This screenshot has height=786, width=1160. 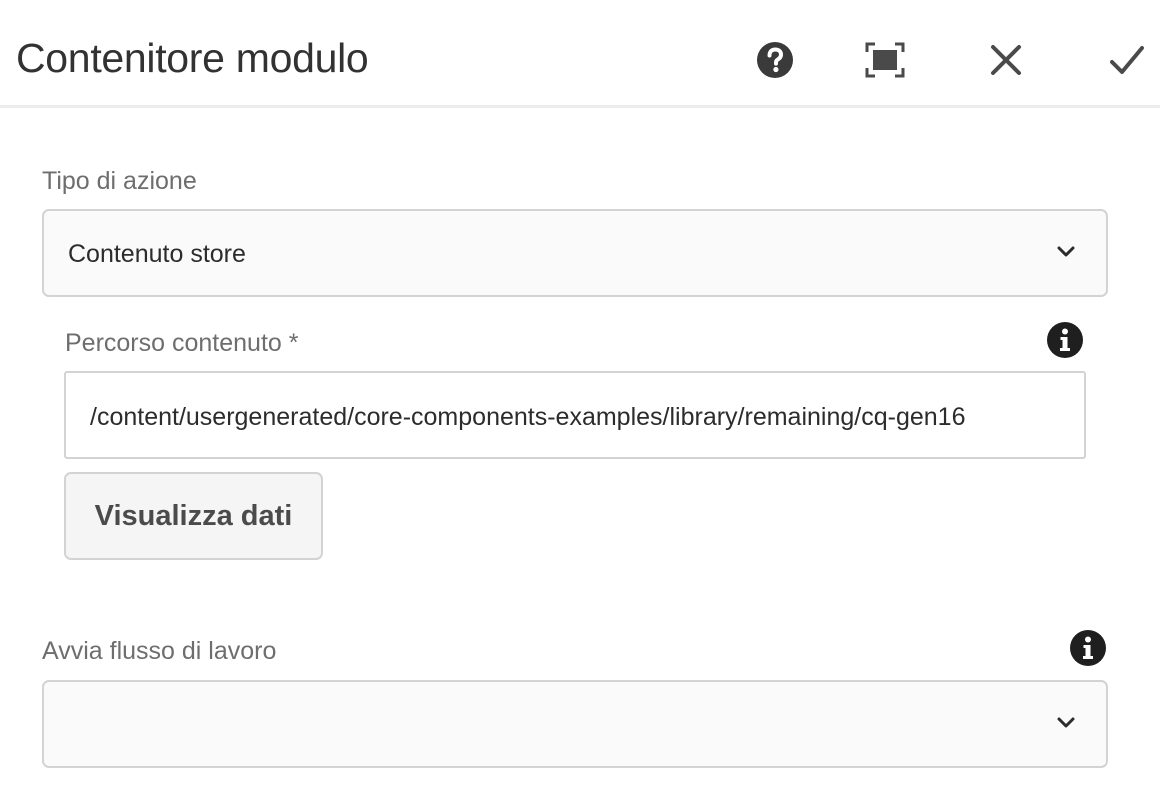 I want to click on action-type-select: Contenuto store, so click(x=575, y=253).